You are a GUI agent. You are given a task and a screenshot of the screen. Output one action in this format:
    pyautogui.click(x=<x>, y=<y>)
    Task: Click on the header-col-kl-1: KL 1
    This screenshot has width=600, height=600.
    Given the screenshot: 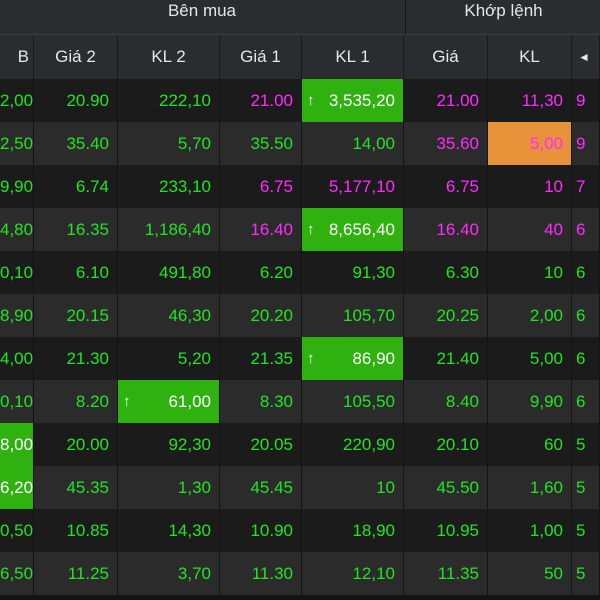 What is the action you would take?
    pyautogui.click(x=353, y=57)
    